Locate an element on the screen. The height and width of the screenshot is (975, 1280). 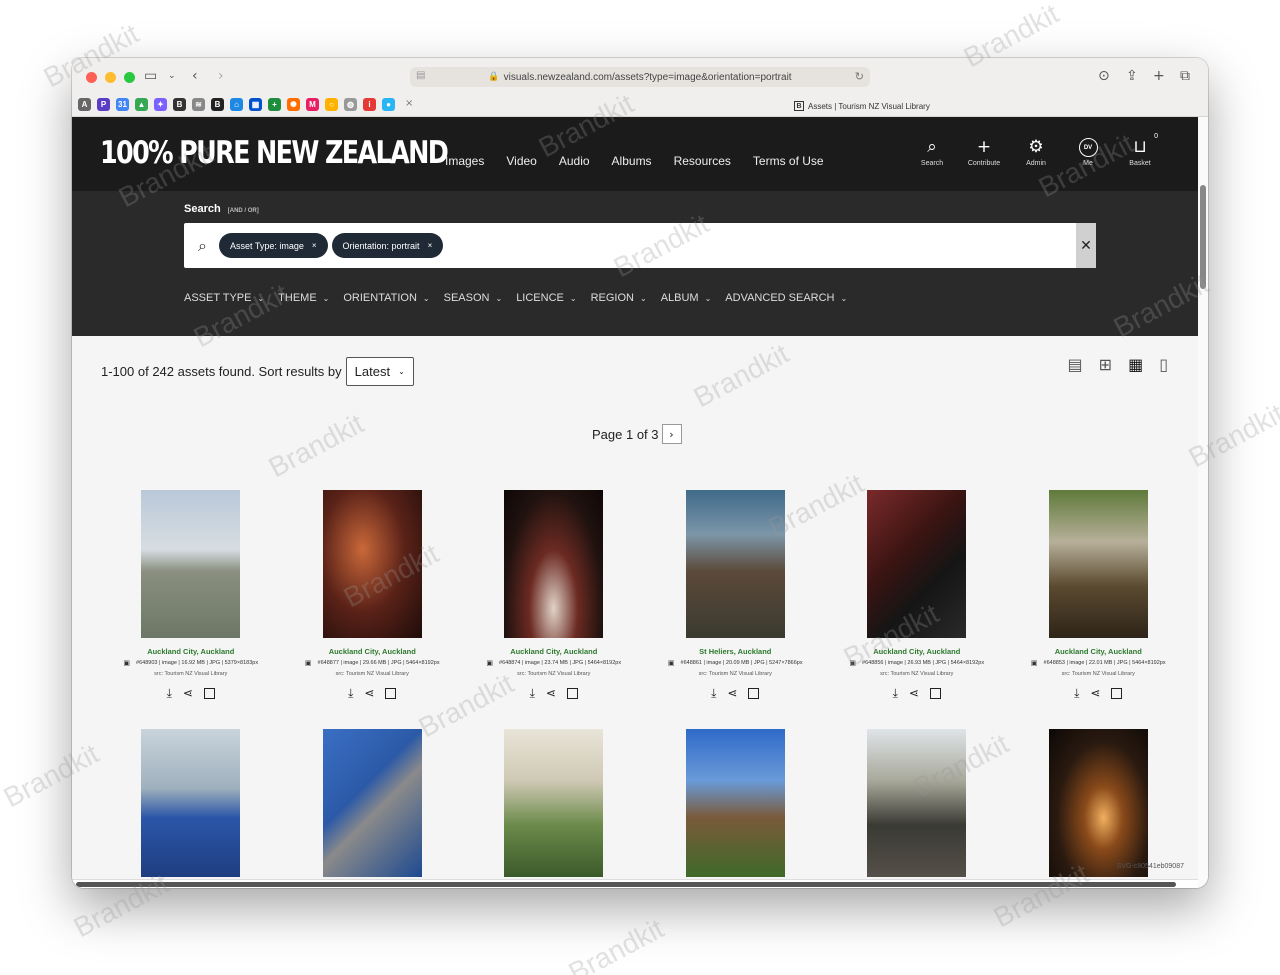
single-view-icon: ▯ is located at coordinates (1163, 364).